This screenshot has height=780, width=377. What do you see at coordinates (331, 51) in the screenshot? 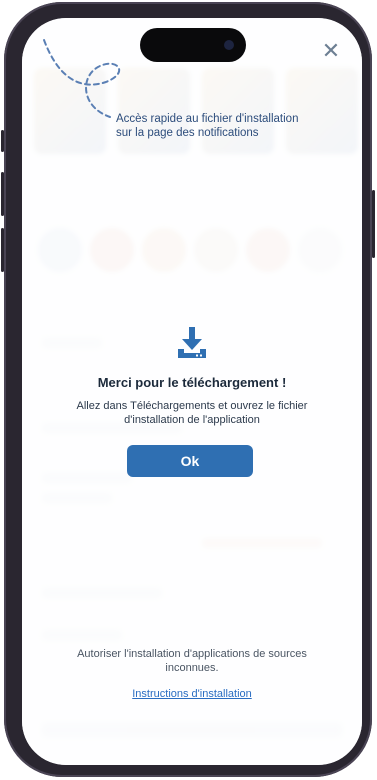
I see `close-icon: ✕` at bounding box center [331, 51].